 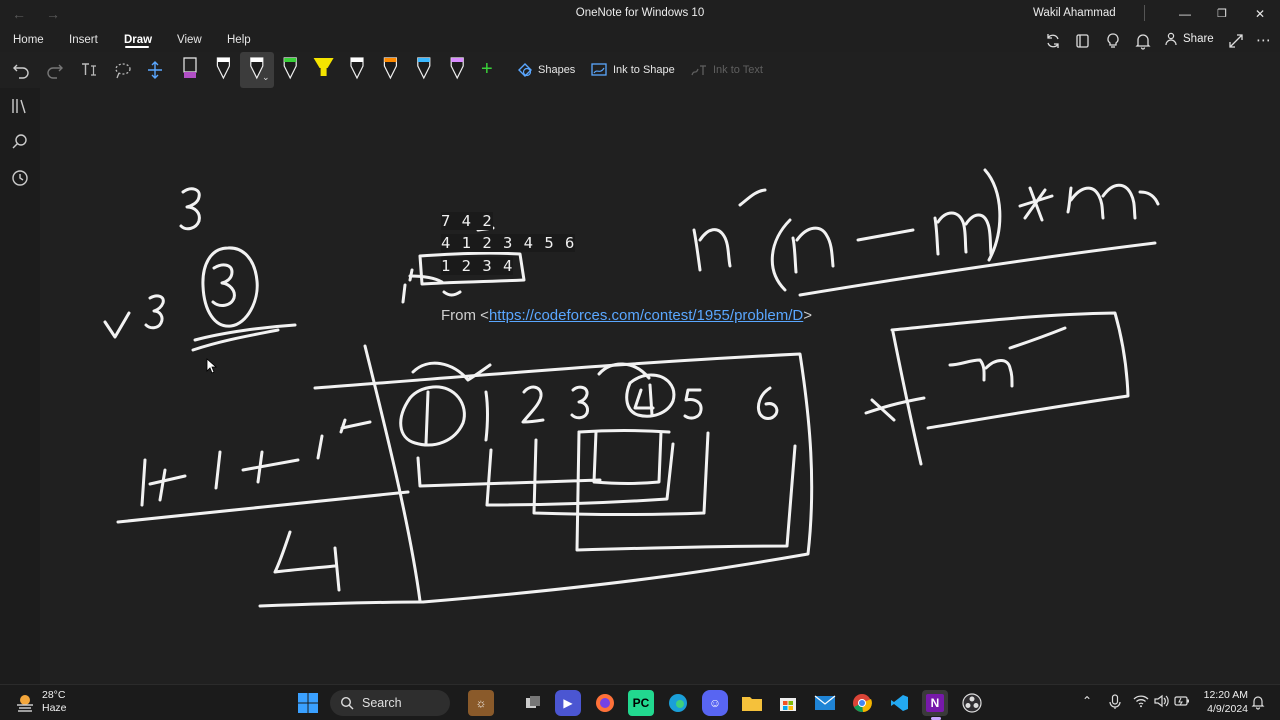 What do you see at coordinates (568, 703) in the screenshot?
I see `zoom-app-icon: ▶` at bounding box center [568, 703].